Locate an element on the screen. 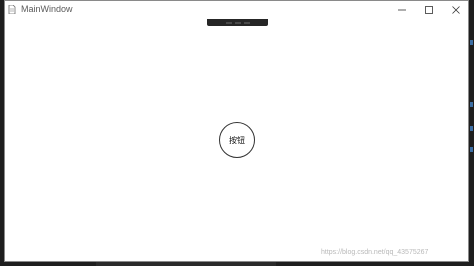  title-bar: MainWindow is located at coordinates (236, 9).